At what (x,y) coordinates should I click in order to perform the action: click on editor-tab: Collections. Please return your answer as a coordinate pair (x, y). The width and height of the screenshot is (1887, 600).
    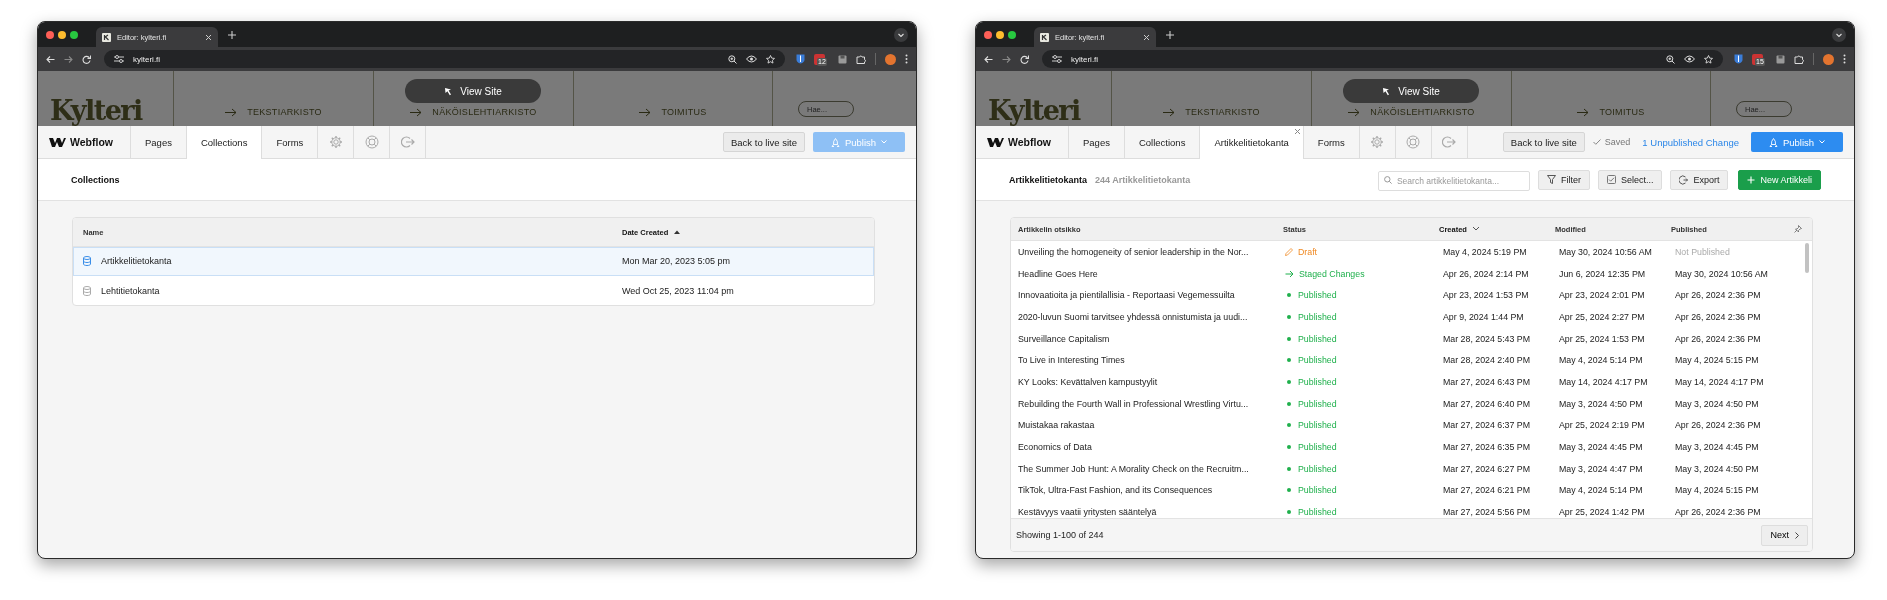
    Looking at the image, I should click on (224, 142).